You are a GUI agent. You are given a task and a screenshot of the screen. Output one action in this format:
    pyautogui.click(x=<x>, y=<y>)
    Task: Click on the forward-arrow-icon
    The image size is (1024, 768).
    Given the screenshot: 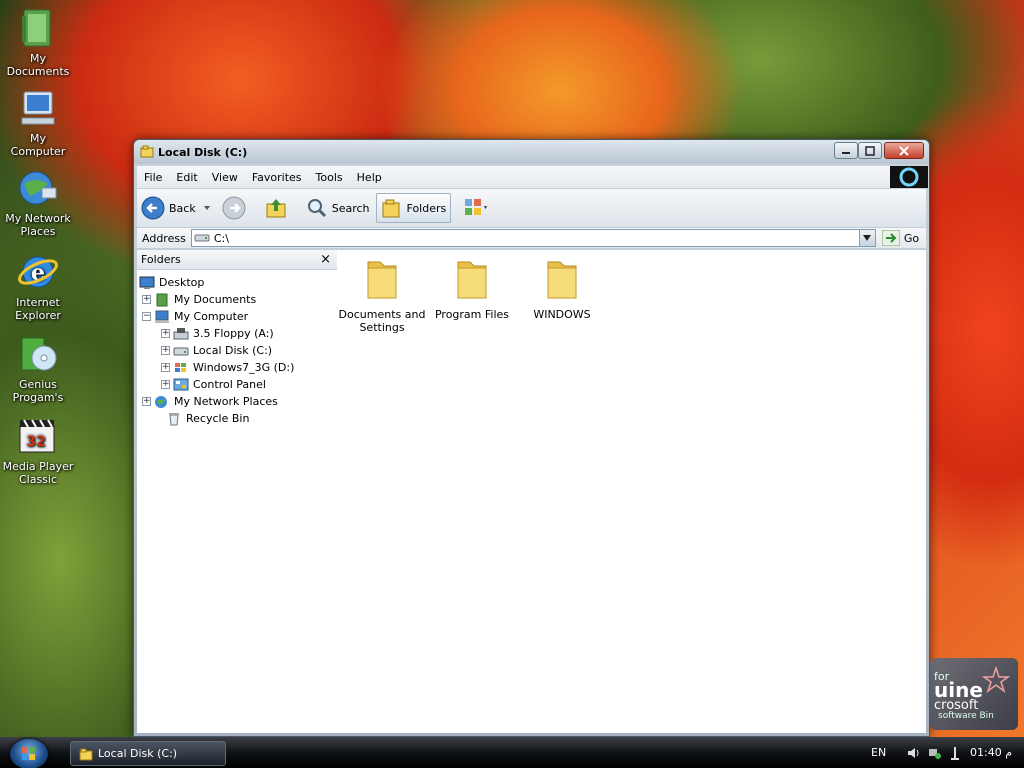 What is the action you would take?
    pyautogui.click(x=234, y=208)
    